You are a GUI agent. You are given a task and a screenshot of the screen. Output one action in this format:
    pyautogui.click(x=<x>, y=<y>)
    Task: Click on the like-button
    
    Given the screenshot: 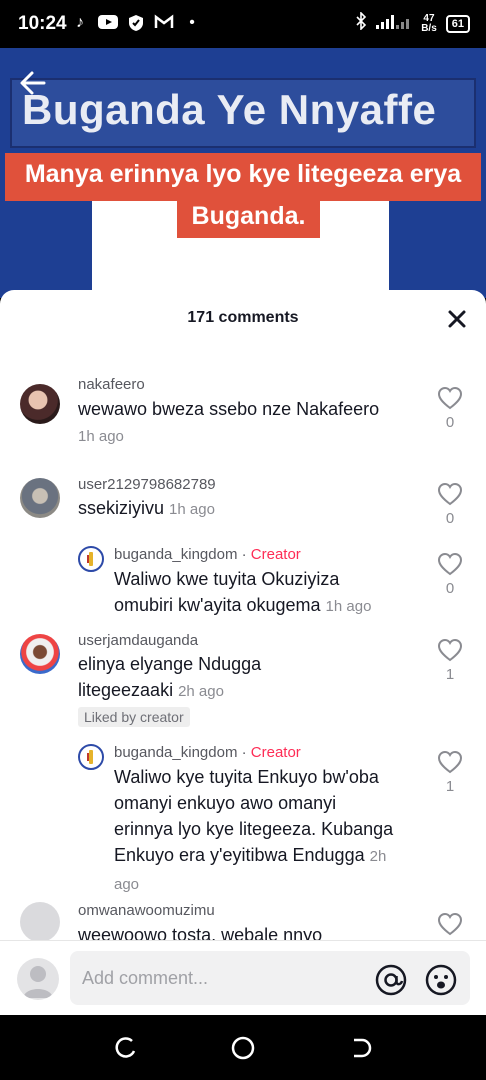 What is the action you would take?
    pyautogui.click(x=450, y=924)
    